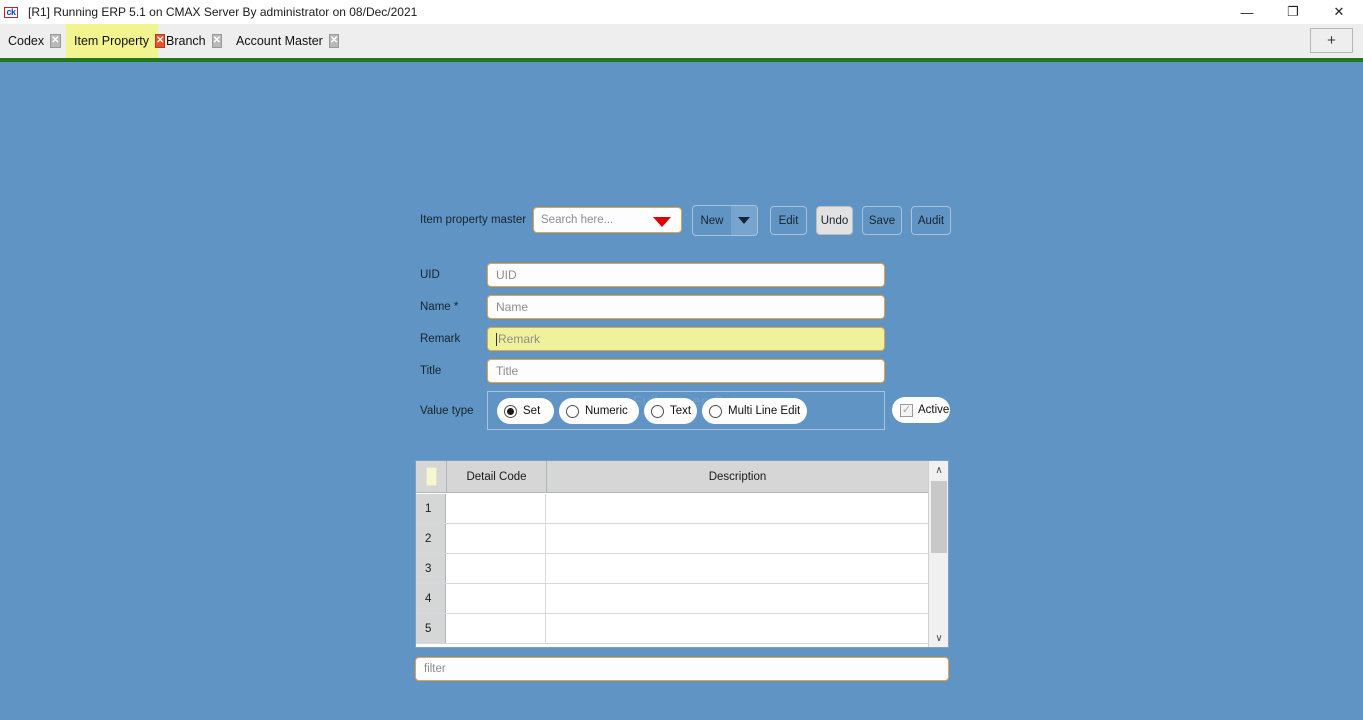  I want to click on tab-item-property-label: Item Property, so click(112, 41).